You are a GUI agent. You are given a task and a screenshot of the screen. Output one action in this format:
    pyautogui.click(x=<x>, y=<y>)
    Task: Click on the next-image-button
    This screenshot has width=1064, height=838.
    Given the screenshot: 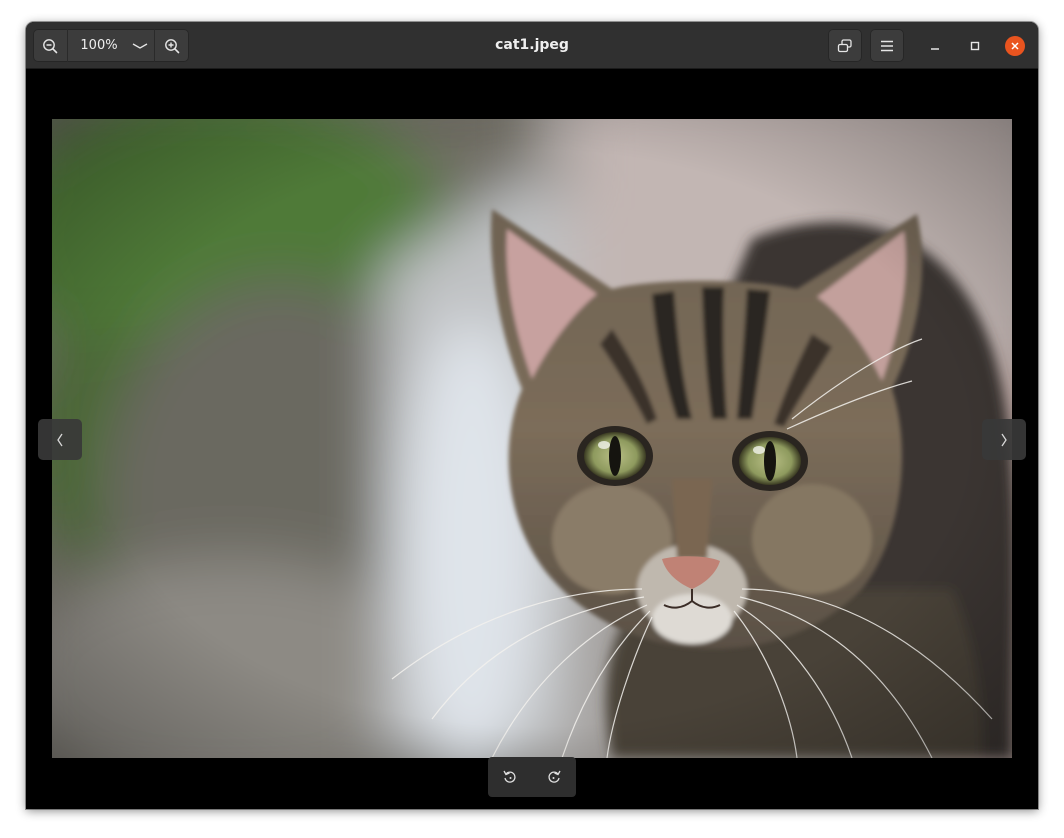 What is the action you would take?
    pyautogui.click(x=1004, y=439)
    